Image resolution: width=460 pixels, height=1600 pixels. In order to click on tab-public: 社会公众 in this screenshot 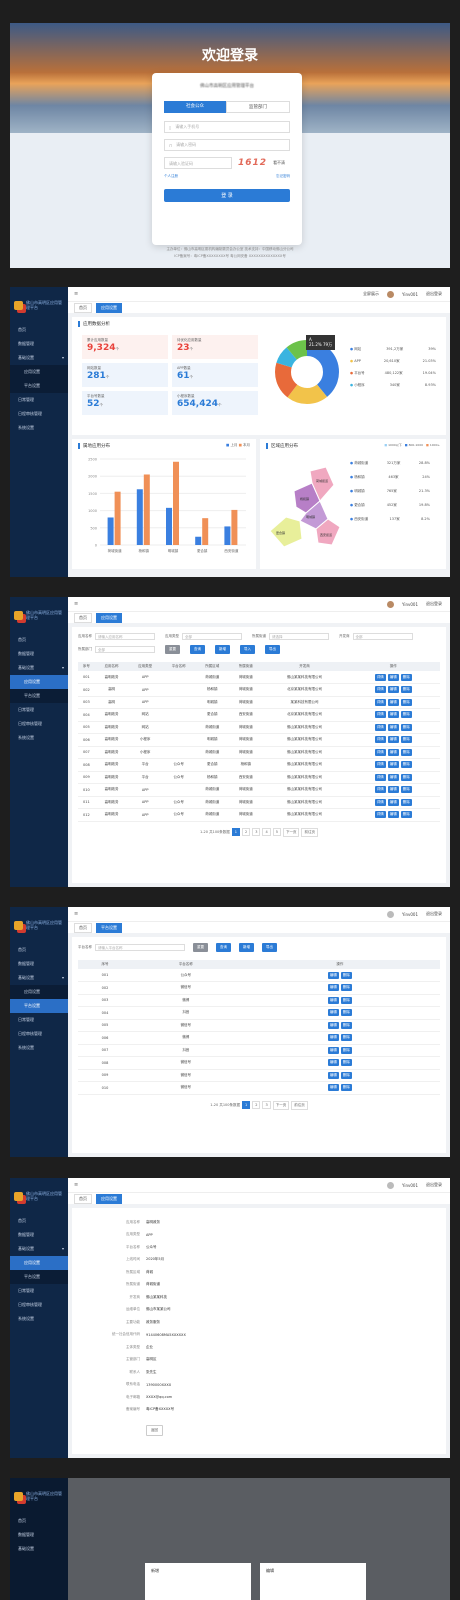, I will do `click(195, 107)`.